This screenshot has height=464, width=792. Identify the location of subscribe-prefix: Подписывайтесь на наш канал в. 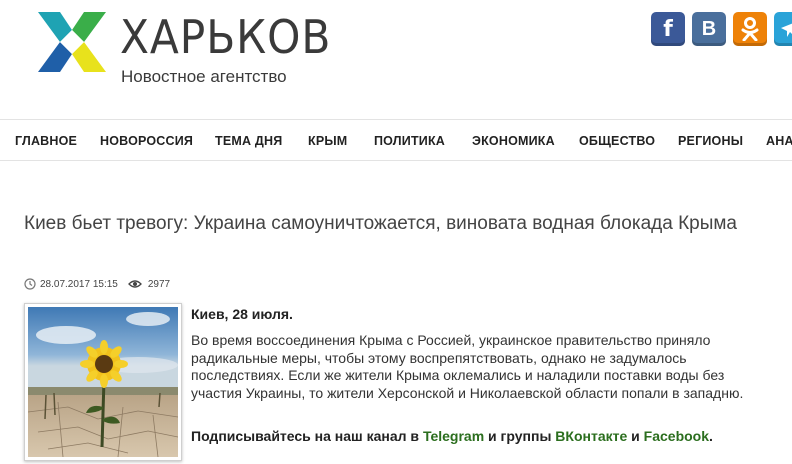
(307, 436).